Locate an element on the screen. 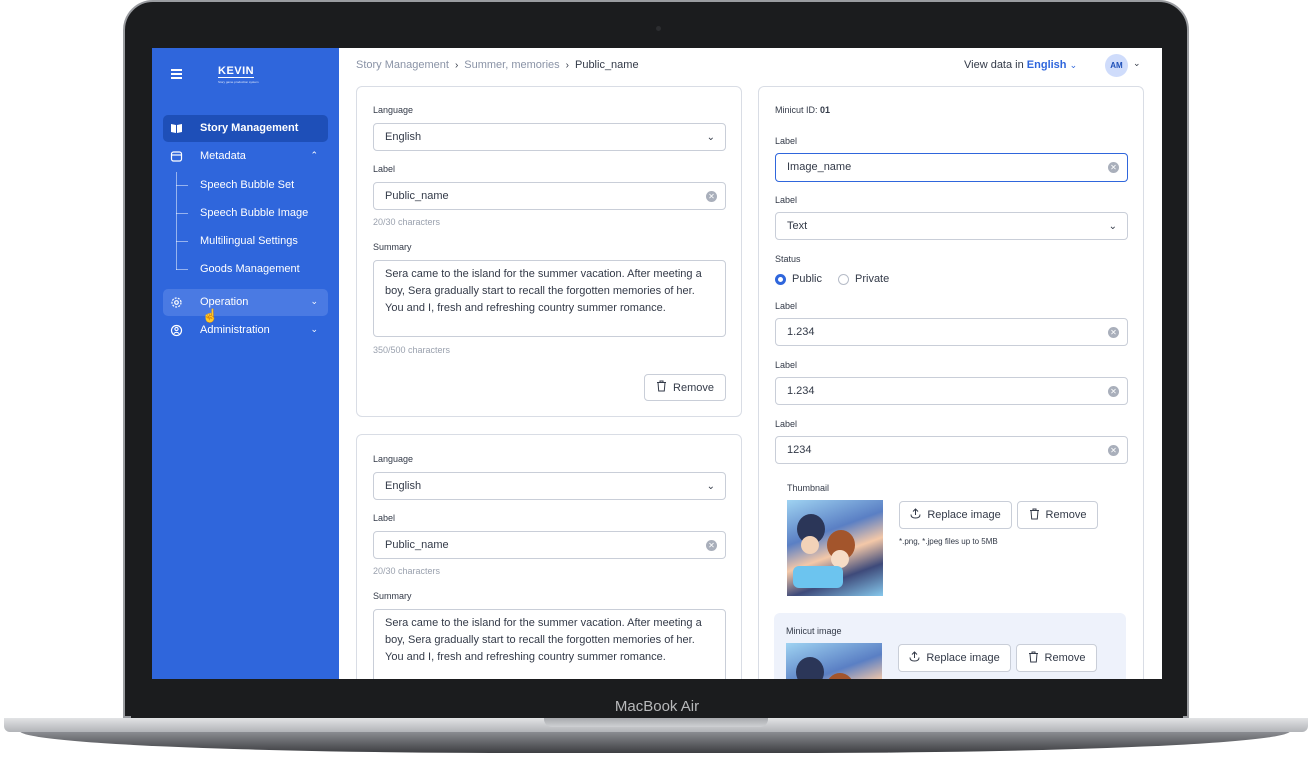 The image size is (1309, 767). chevron-up-icon: ⌃ is located at coordinates (314, 155).